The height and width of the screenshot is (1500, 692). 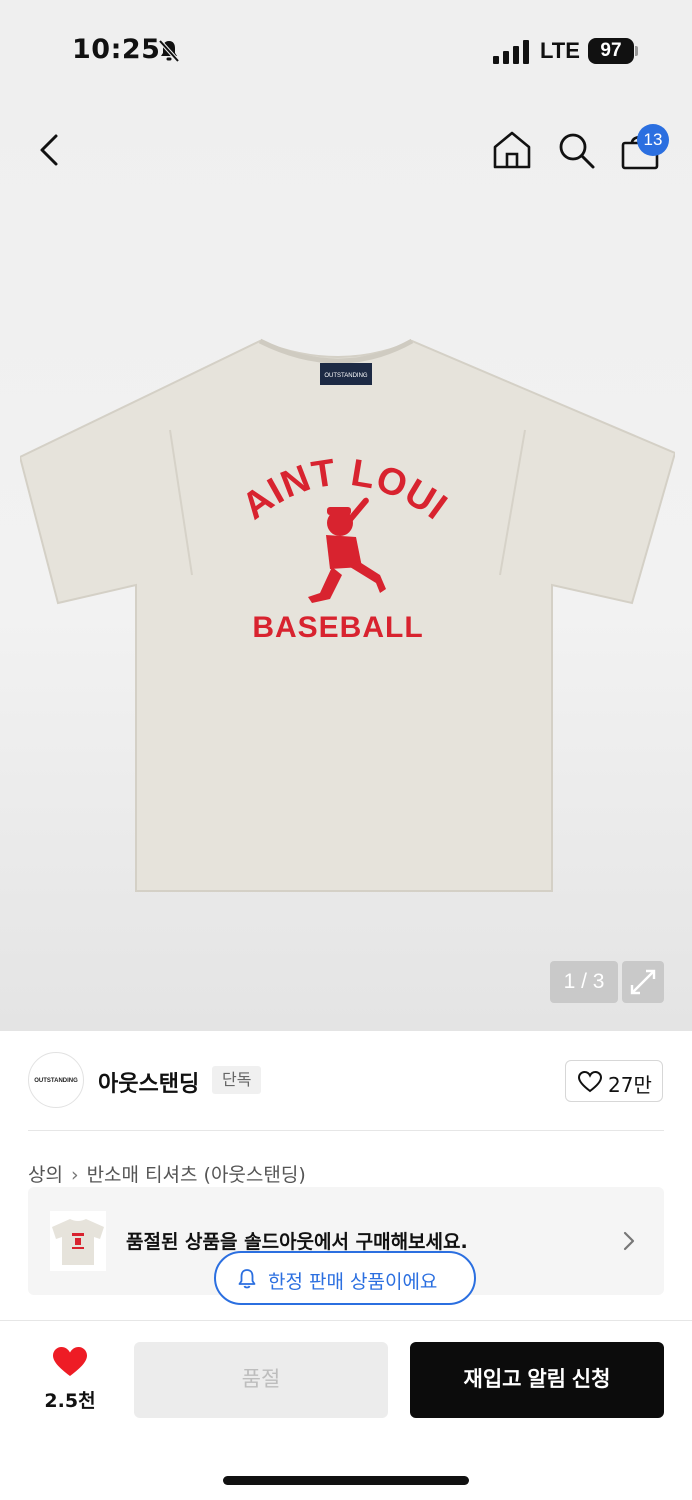 What do you see at coordinates (611, 51) in the screenshot?
I see `battery-icon: 97` at bounding box center [611, 51].